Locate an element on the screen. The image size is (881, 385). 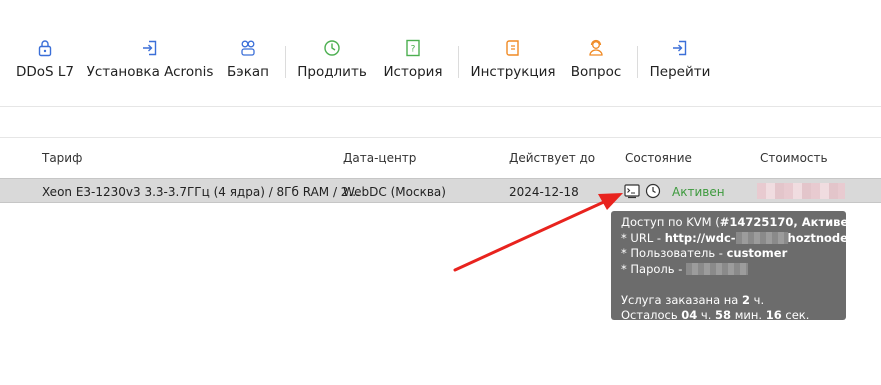
tooltip-password-line: * Пароль - is located at coordinates (729, 270).